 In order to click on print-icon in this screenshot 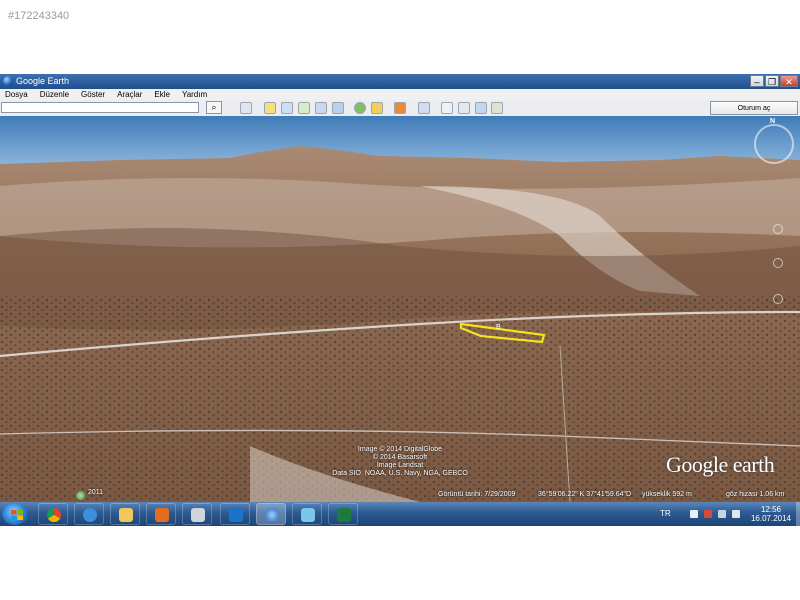, I will do `click(464, 108)`.